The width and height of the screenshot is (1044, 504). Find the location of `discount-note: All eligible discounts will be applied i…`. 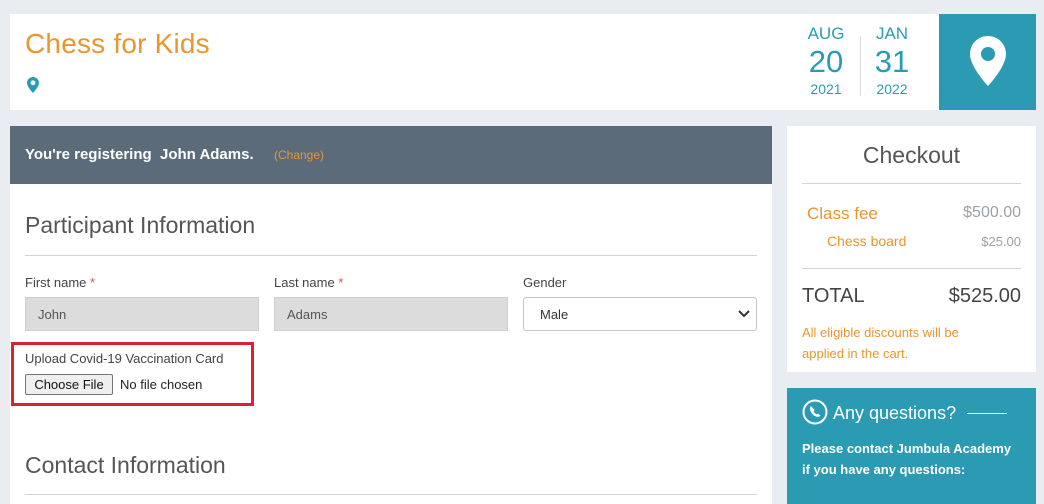

discount-note: All eligible discounts will be applied i… is located at coordinates (880, 343).